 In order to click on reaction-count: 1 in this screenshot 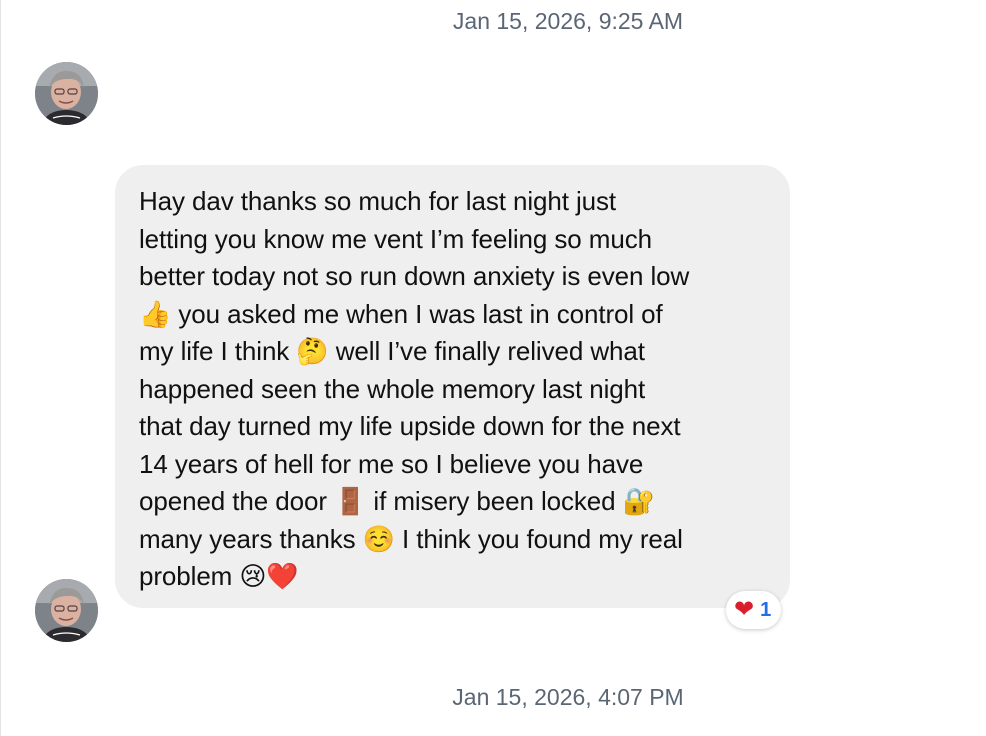, I will do `click(766, 610)`.